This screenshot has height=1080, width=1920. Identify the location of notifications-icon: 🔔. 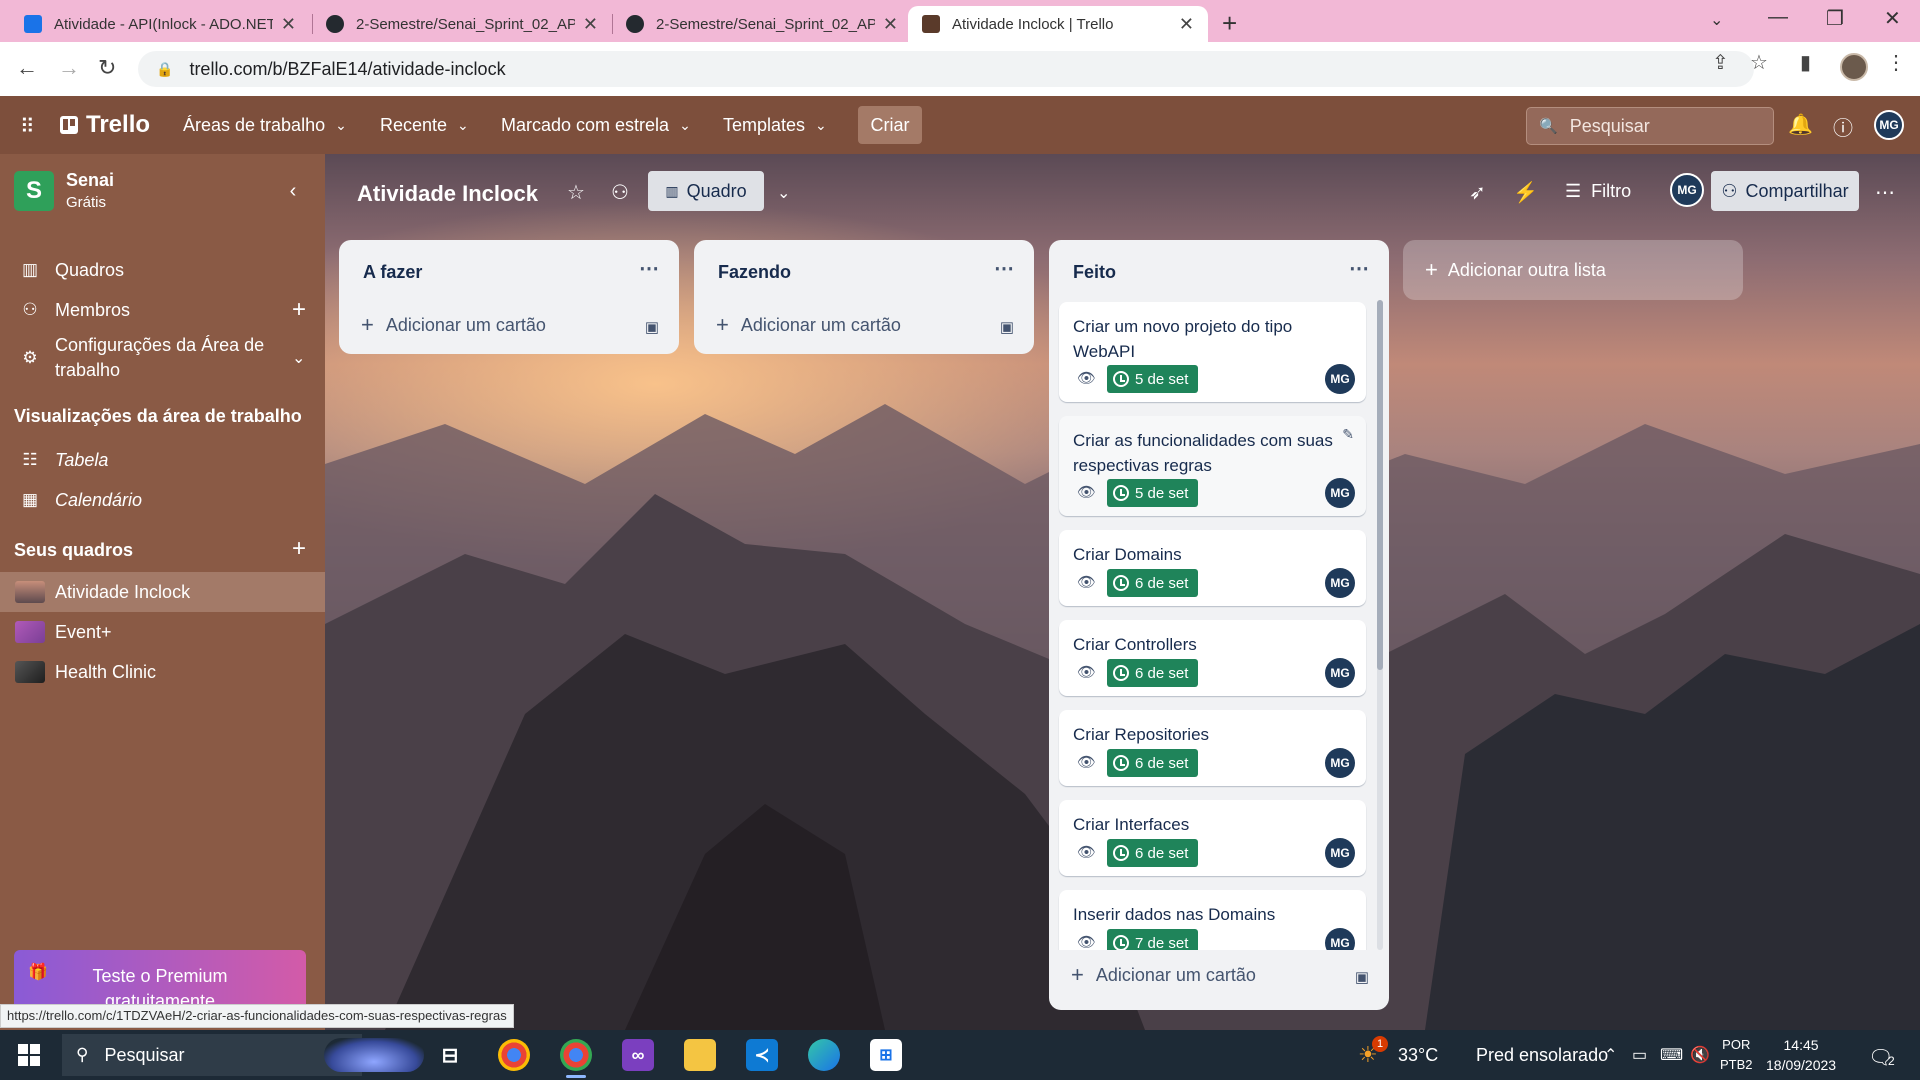
(1800, 124).